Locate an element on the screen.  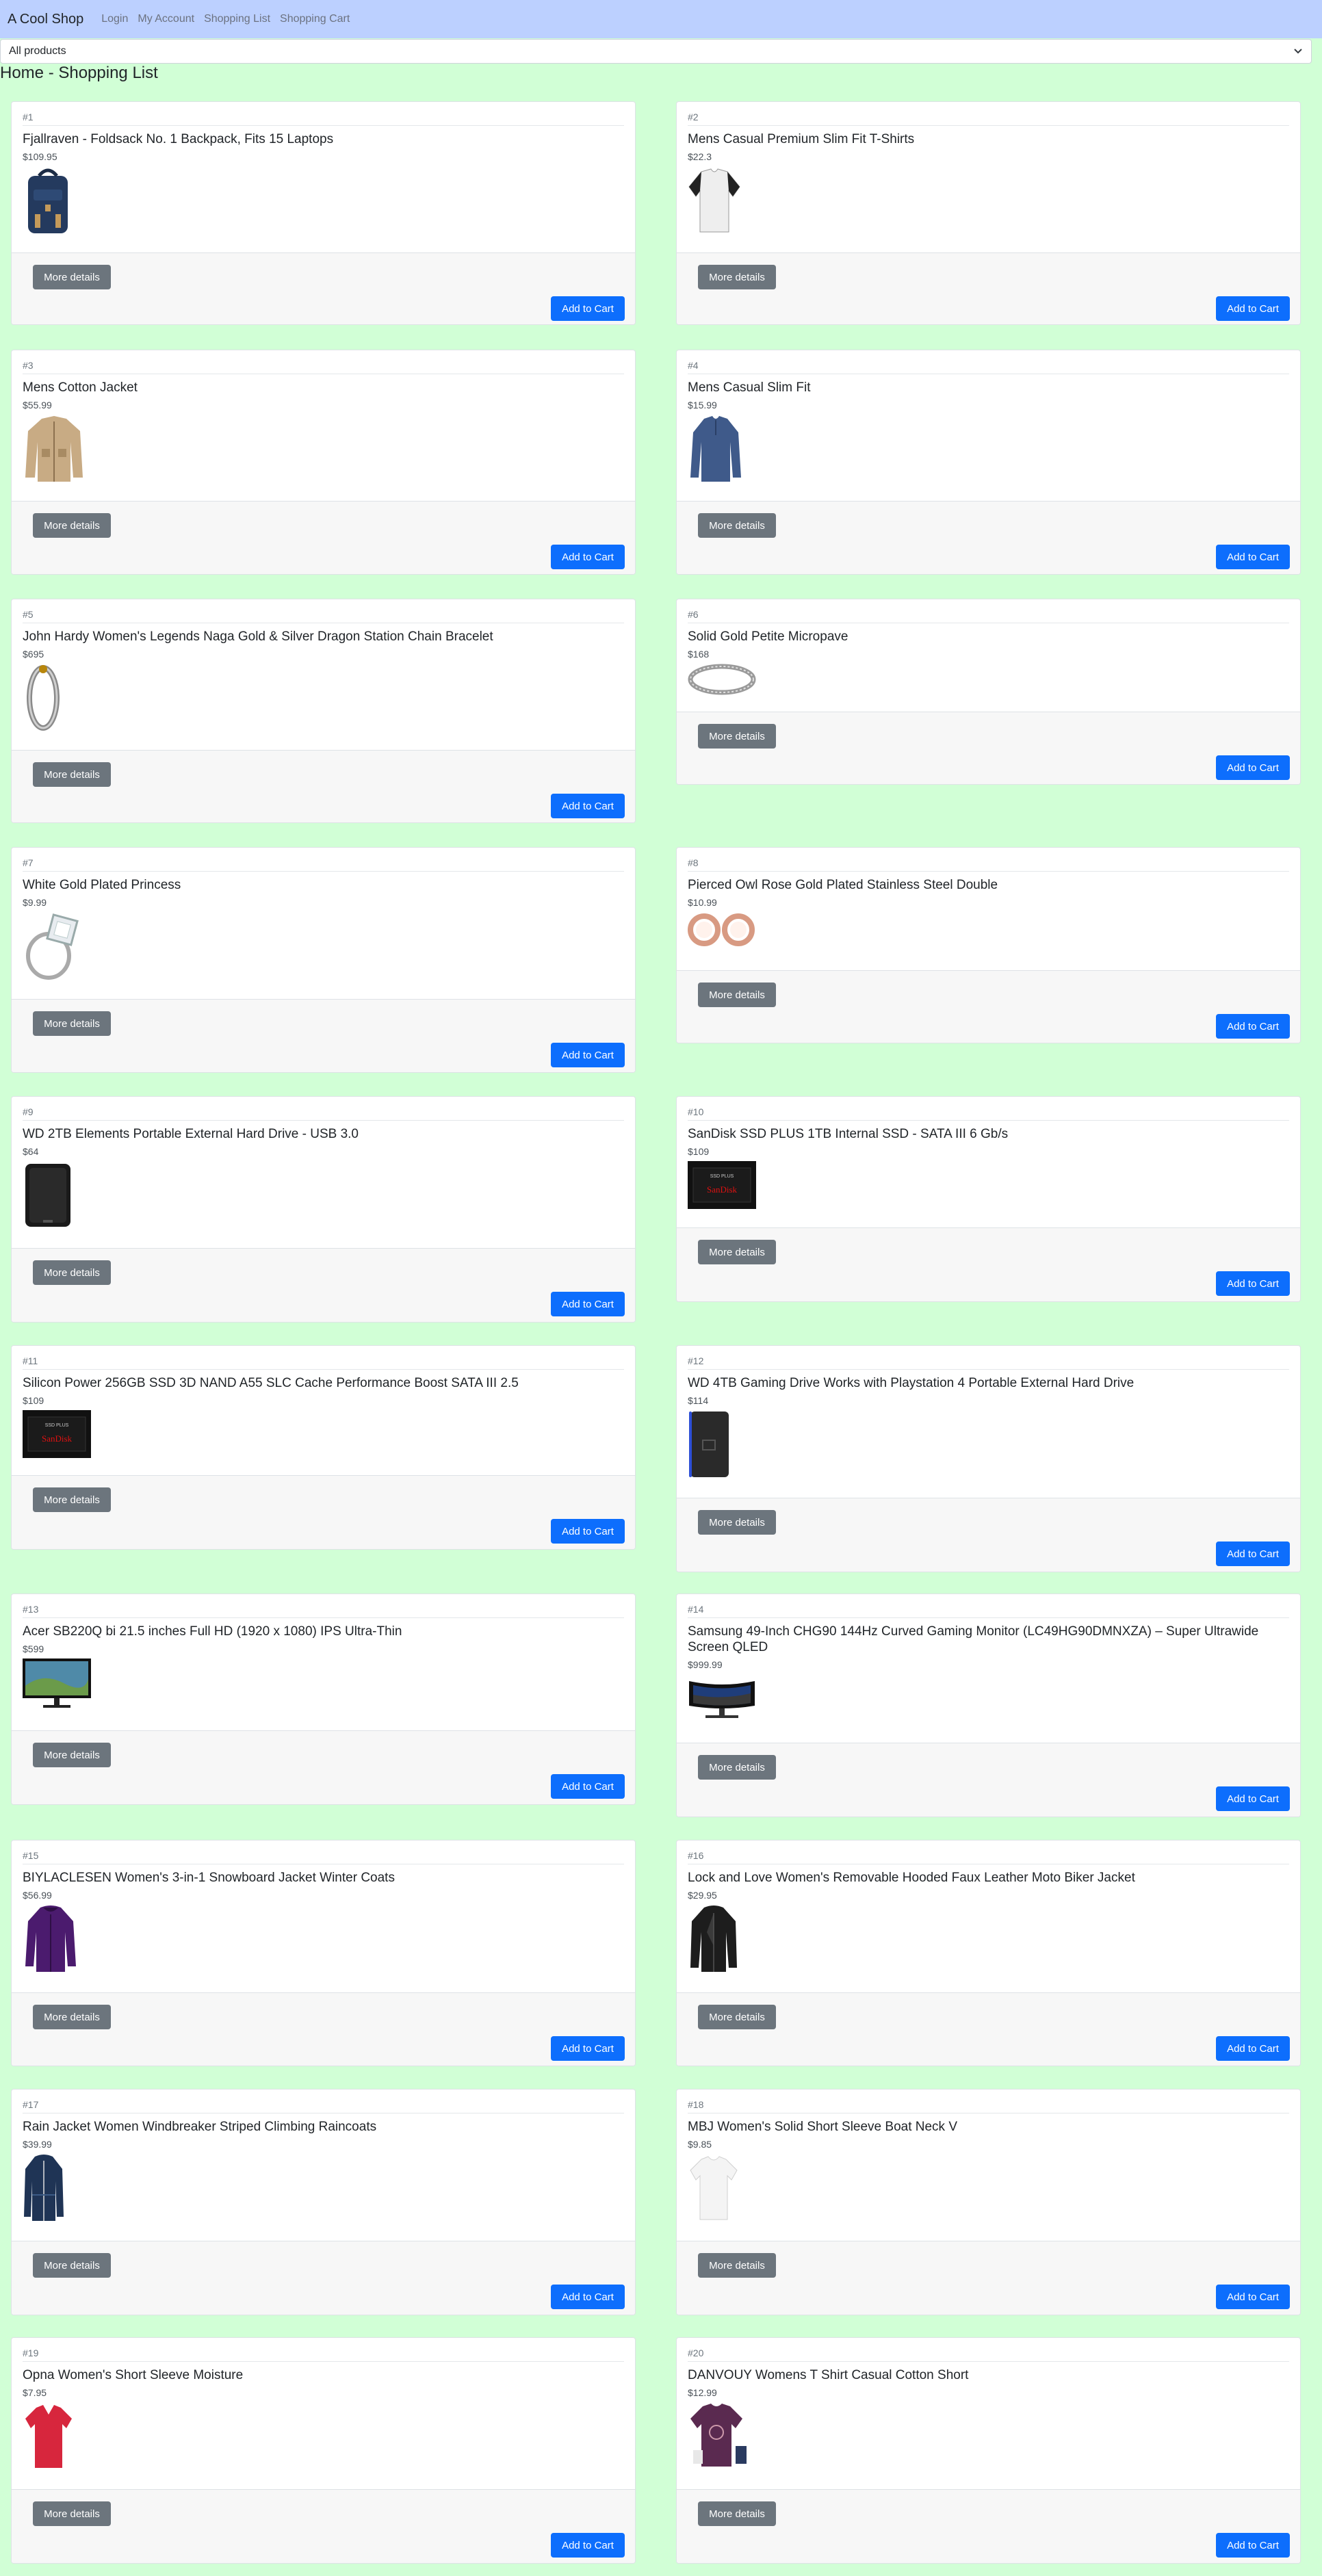
nav-shopping-list-link: Shopping List is located at coordinates (237, 19).